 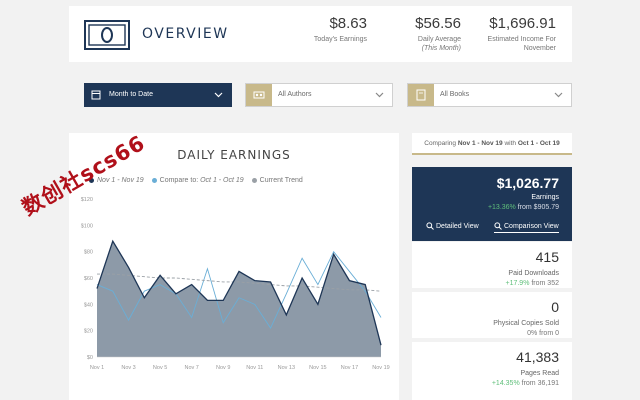 What do you see at coordinates (505, 383) in the screenshot?
I see `pages-read-change-pct: +14.35%` at bounding box center [505, 383].